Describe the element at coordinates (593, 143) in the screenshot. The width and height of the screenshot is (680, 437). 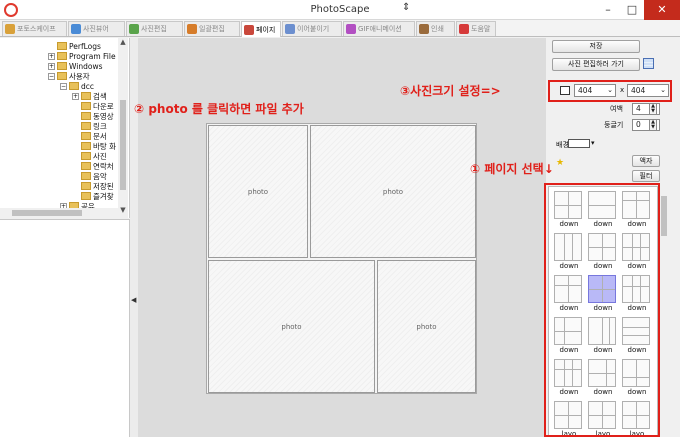
I see `swatch-dropdown-icon: ▾` at that location.